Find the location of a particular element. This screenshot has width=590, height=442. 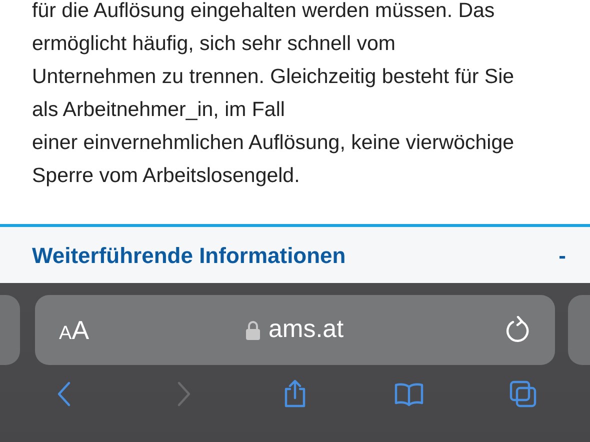

collapse-toggle: - is located at coordinates (562, 255).